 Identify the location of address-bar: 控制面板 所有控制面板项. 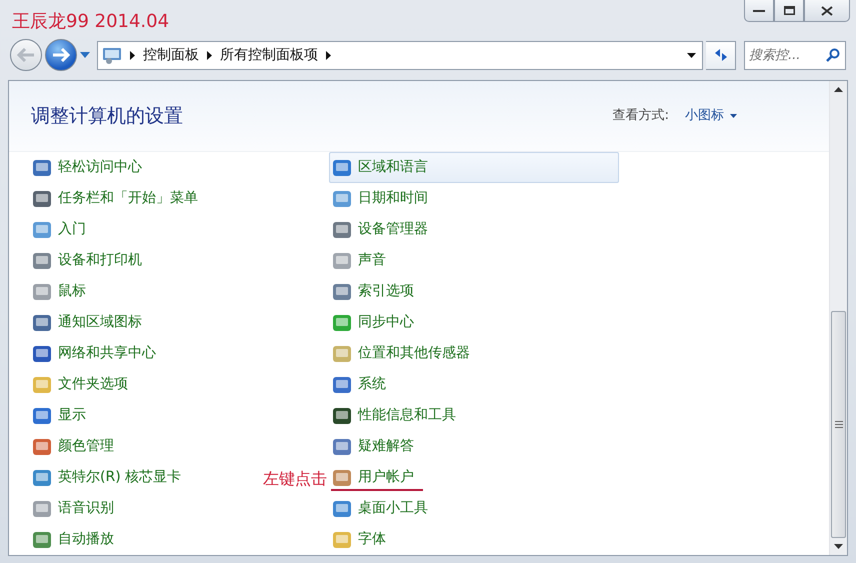
(400, 55).